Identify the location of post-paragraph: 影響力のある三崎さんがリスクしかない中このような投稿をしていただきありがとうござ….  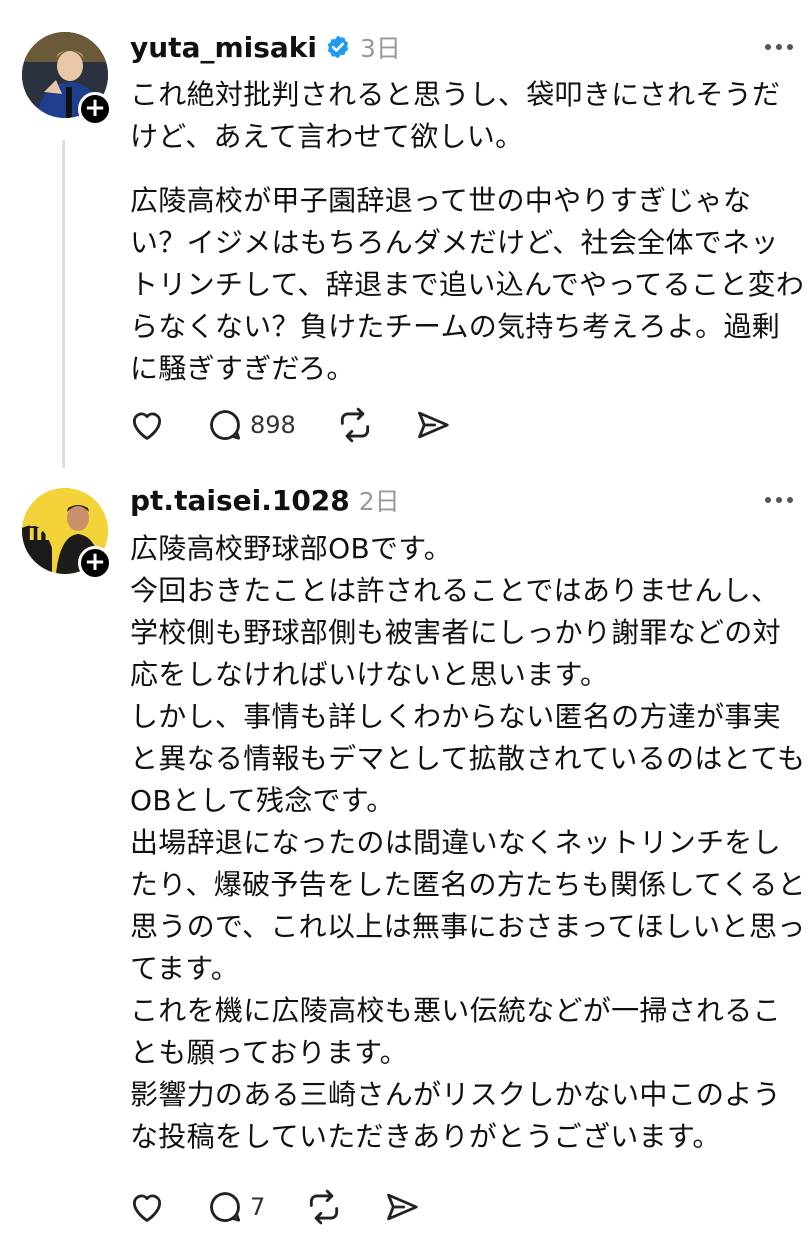
(455, 1115).